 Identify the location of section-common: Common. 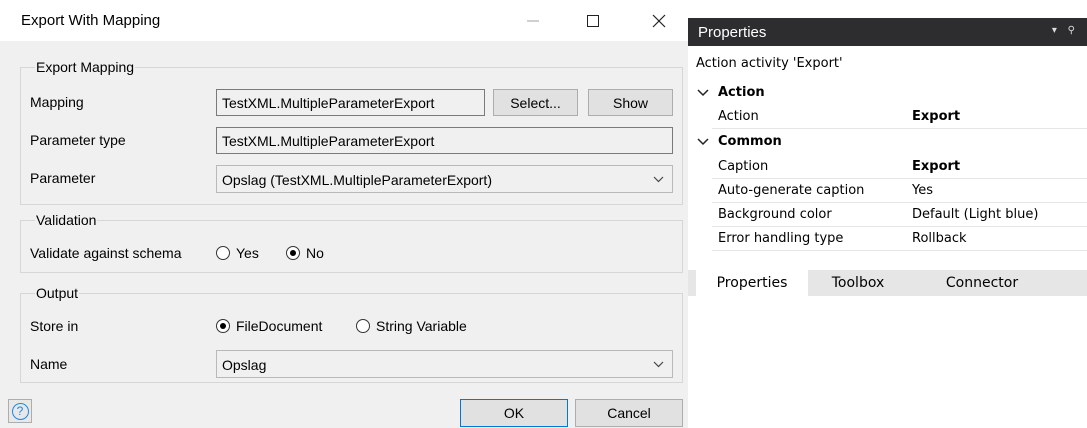
(887, 142).